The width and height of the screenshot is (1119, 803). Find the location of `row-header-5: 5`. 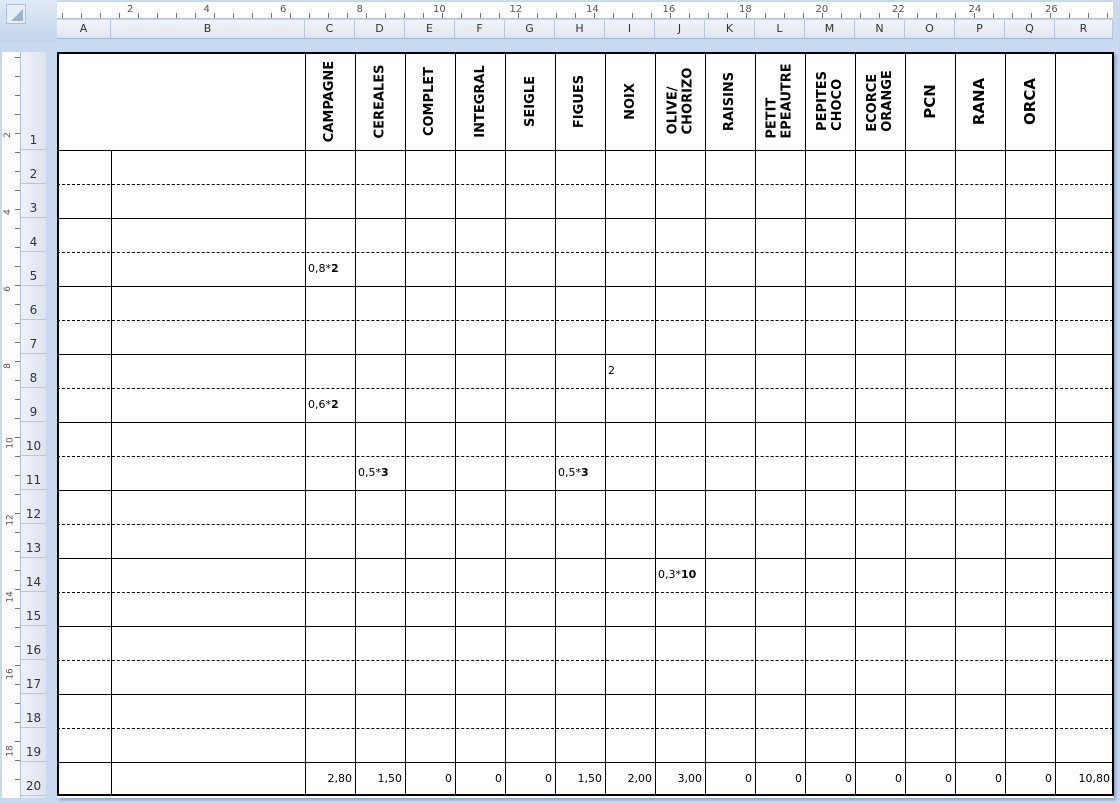

row-header-5: 5 is located at coordinates (33, 269).